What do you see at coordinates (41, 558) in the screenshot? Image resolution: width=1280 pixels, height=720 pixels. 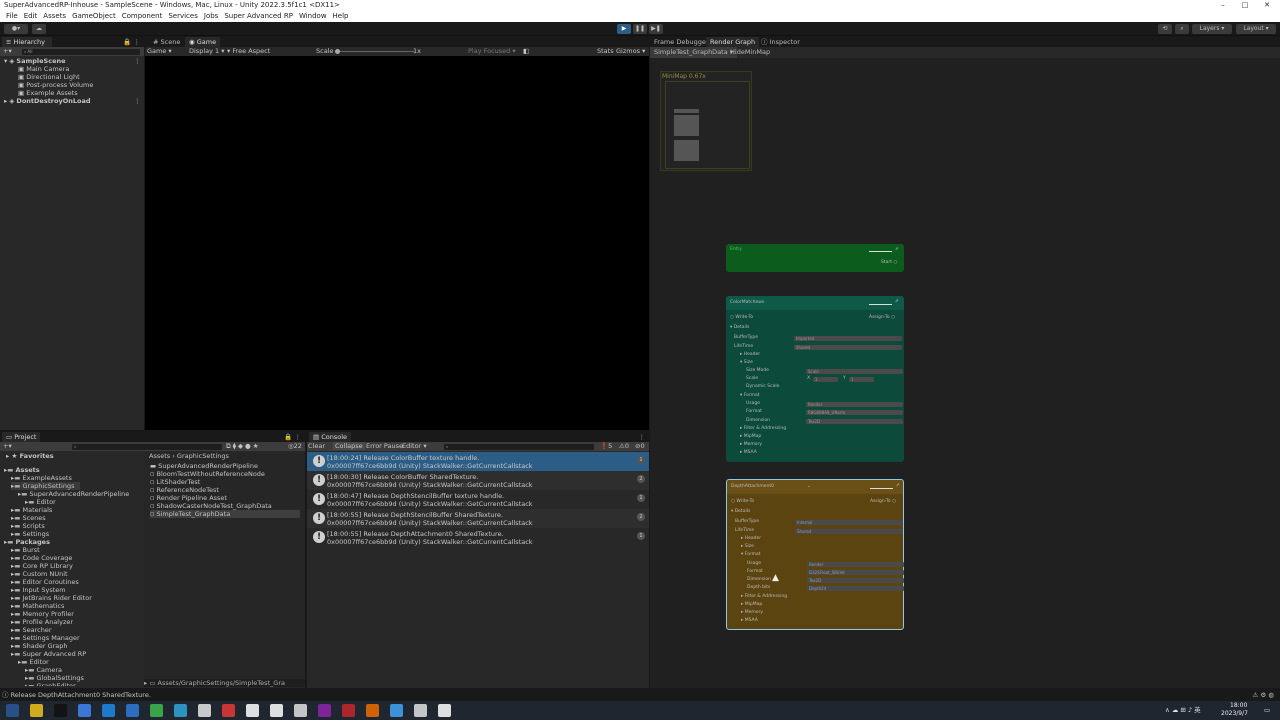 I see `project-tree-item: ▸▬ Code Coverage` at bounding box center [41, 558].